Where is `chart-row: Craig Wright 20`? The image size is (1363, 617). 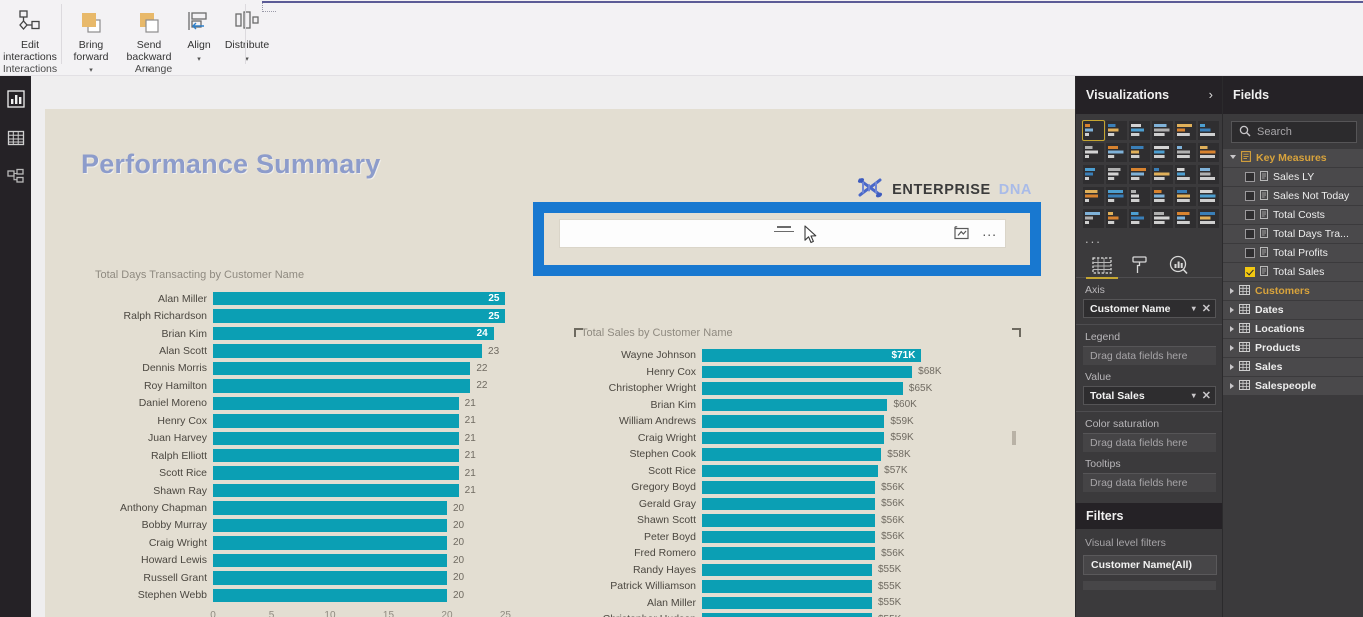
chart-row: Craig Wright 20 is located at coordinates (336, 543).